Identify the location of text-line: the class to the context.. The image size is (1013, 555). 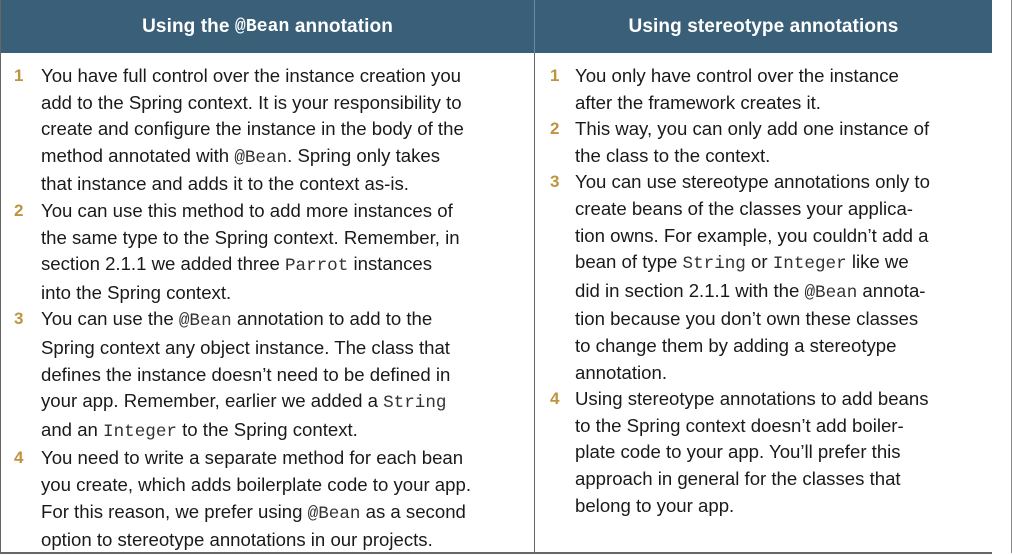
(752, 156).